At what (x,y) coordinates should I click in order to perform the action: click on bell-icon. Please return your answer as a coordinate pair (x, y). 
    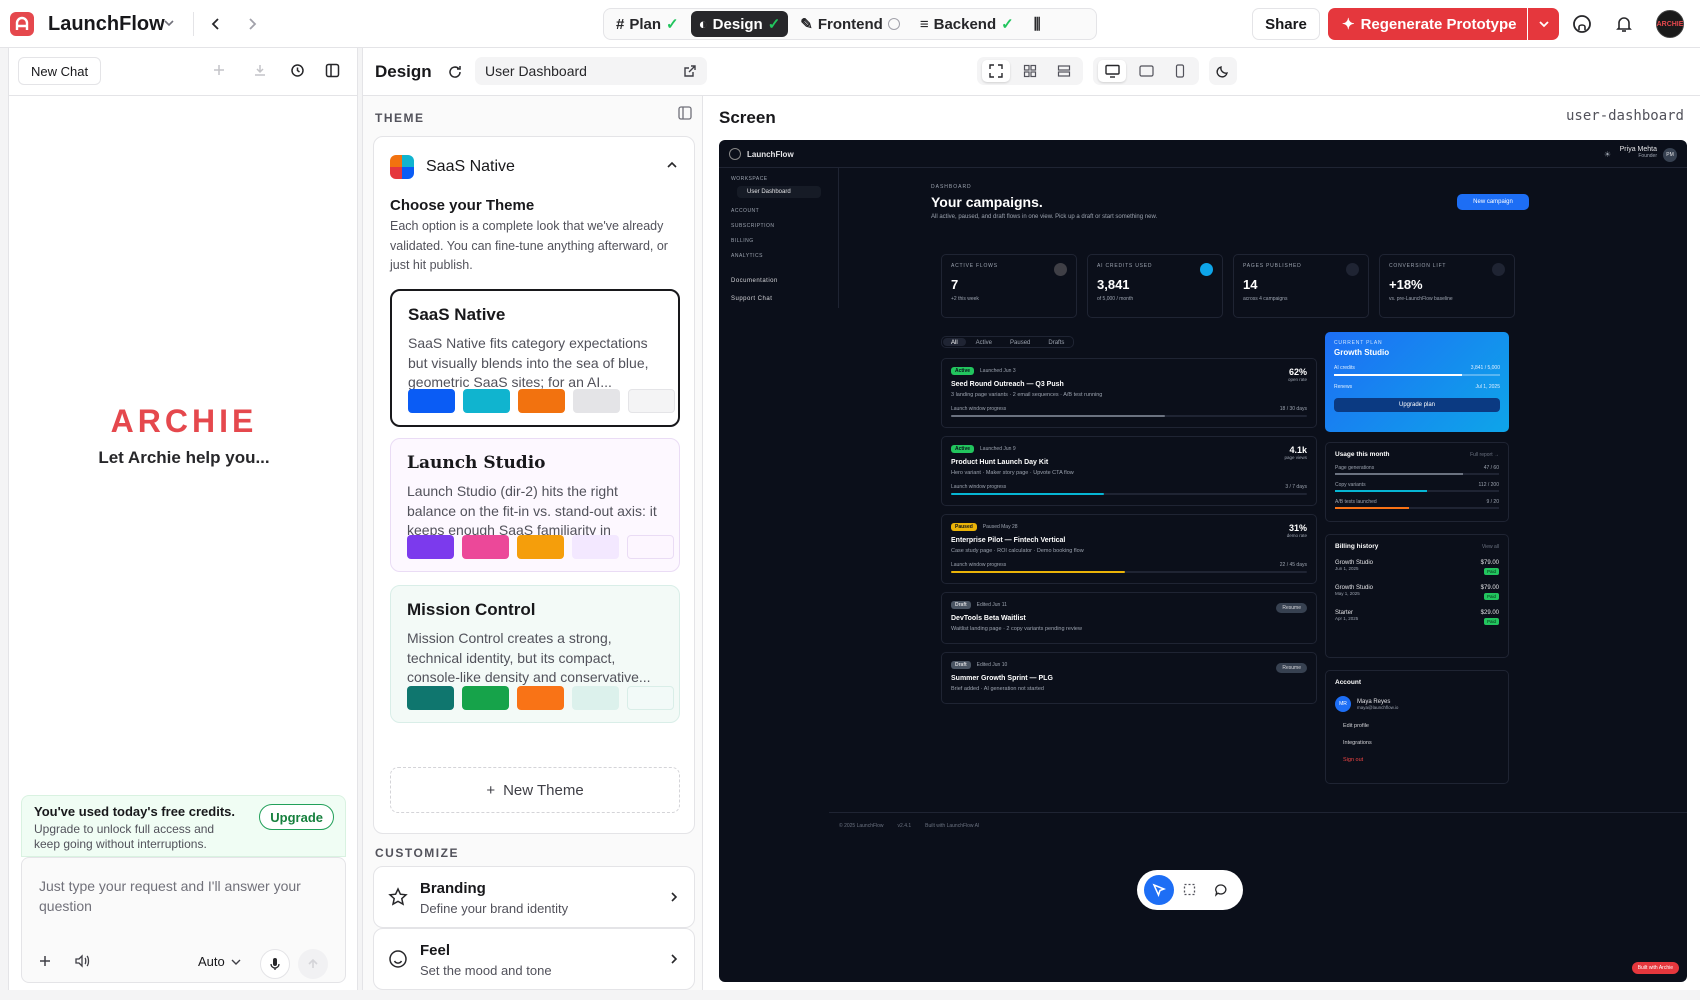
    Looking at the image, I should click on (1624, 24).